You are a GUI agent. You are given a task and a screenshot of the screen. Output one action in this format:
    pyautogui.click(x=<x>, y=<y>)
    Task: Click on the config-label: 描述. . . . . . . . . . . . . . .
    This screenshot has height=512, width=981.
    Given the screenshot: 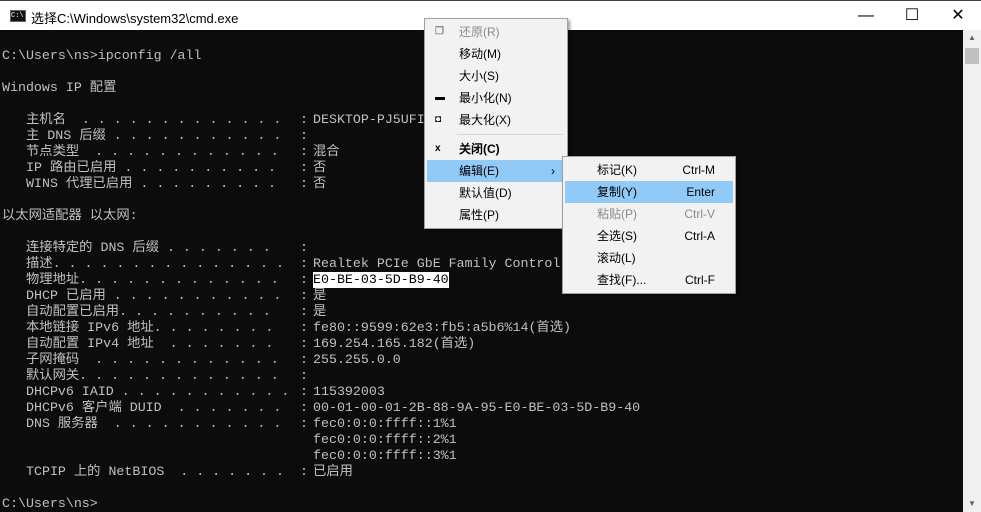 What is the action you would take?
    pyautogui.click(x=155, y=263)
    